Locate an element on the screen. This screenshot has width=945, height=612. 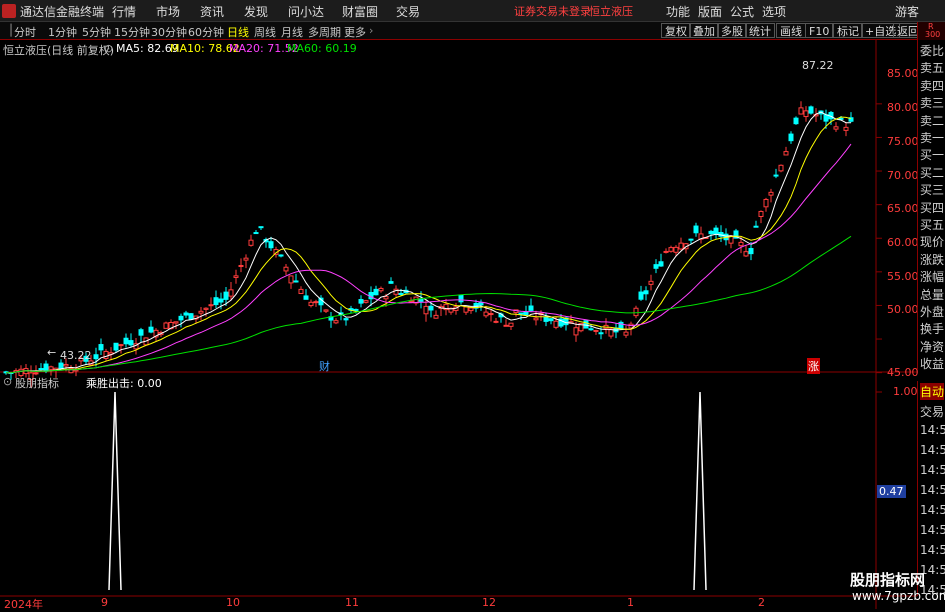
mark-button: 标记 is located at coordinates (848, 30).